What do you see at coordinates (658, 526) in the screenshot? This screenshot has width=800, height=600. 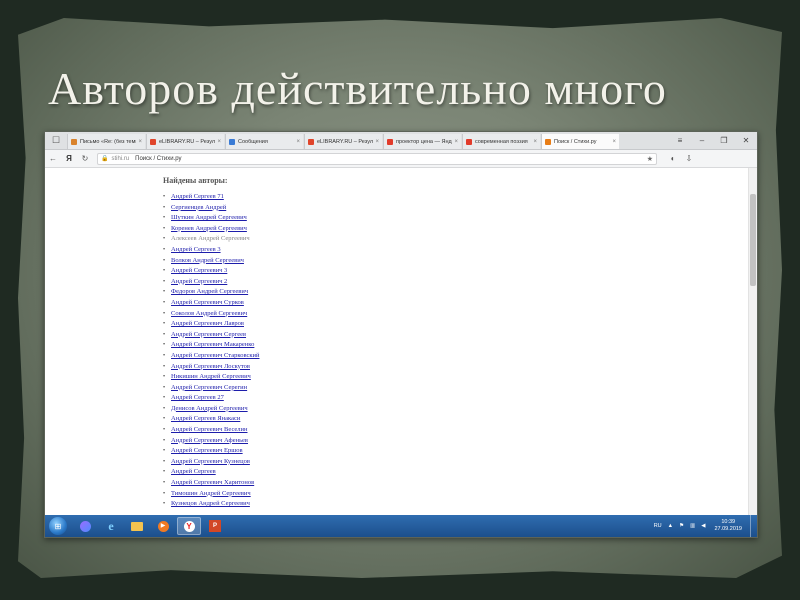 I see `language-indicator: RU` at bounding box center [658, 526].